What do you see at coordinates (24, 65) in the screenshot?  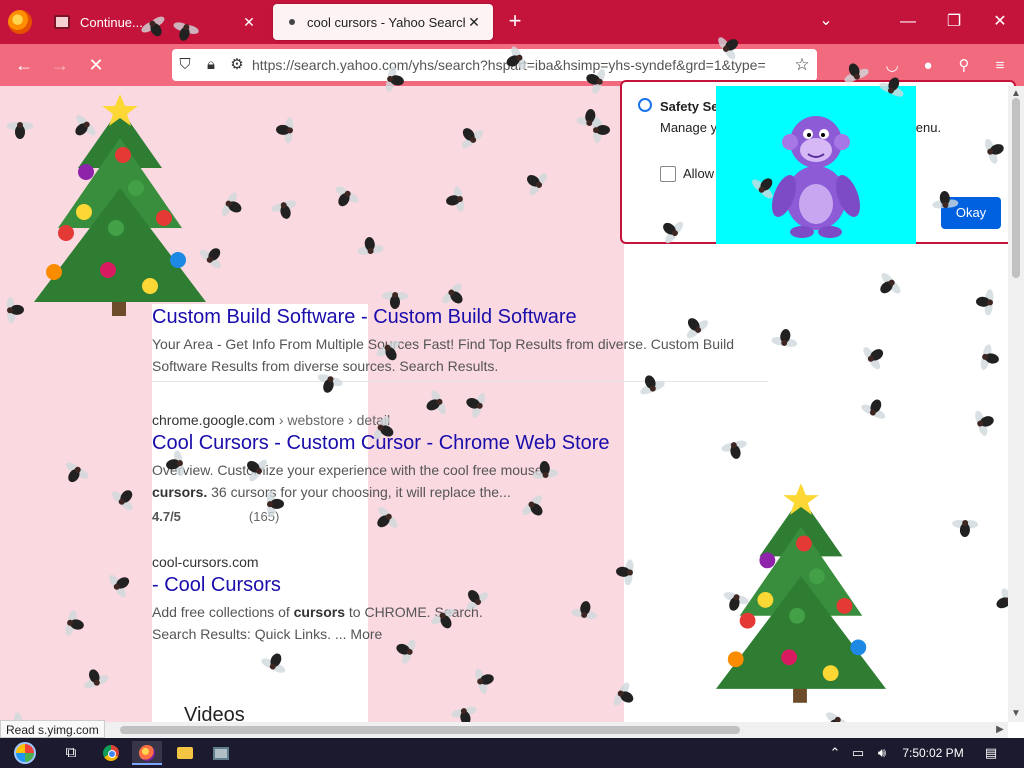 I see `arrow-left-icon: ←` at bounding box center [24, 65].